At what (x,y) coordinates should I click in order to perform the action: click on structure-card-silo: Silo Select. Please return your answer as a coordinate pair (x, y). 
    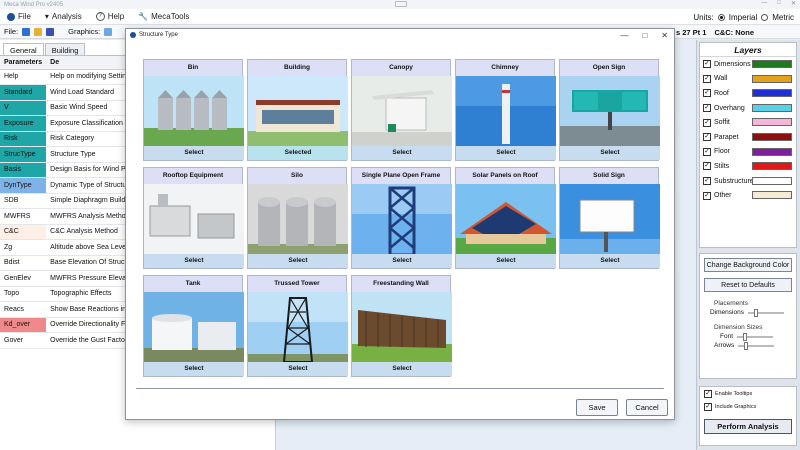
    Looking at the image, I should click on (297, 218).